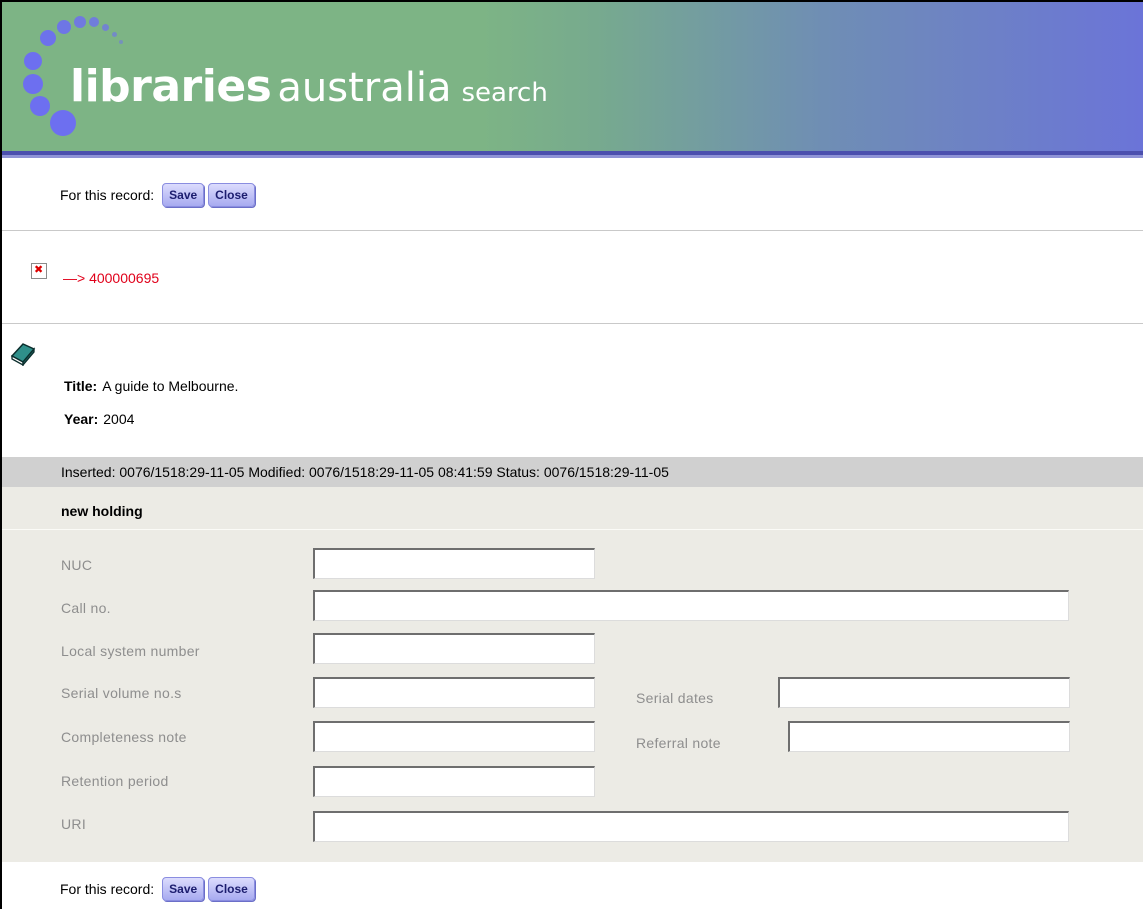 The image size is (1143, 909). I want to click on serial-volume-input, so click(454, 692).